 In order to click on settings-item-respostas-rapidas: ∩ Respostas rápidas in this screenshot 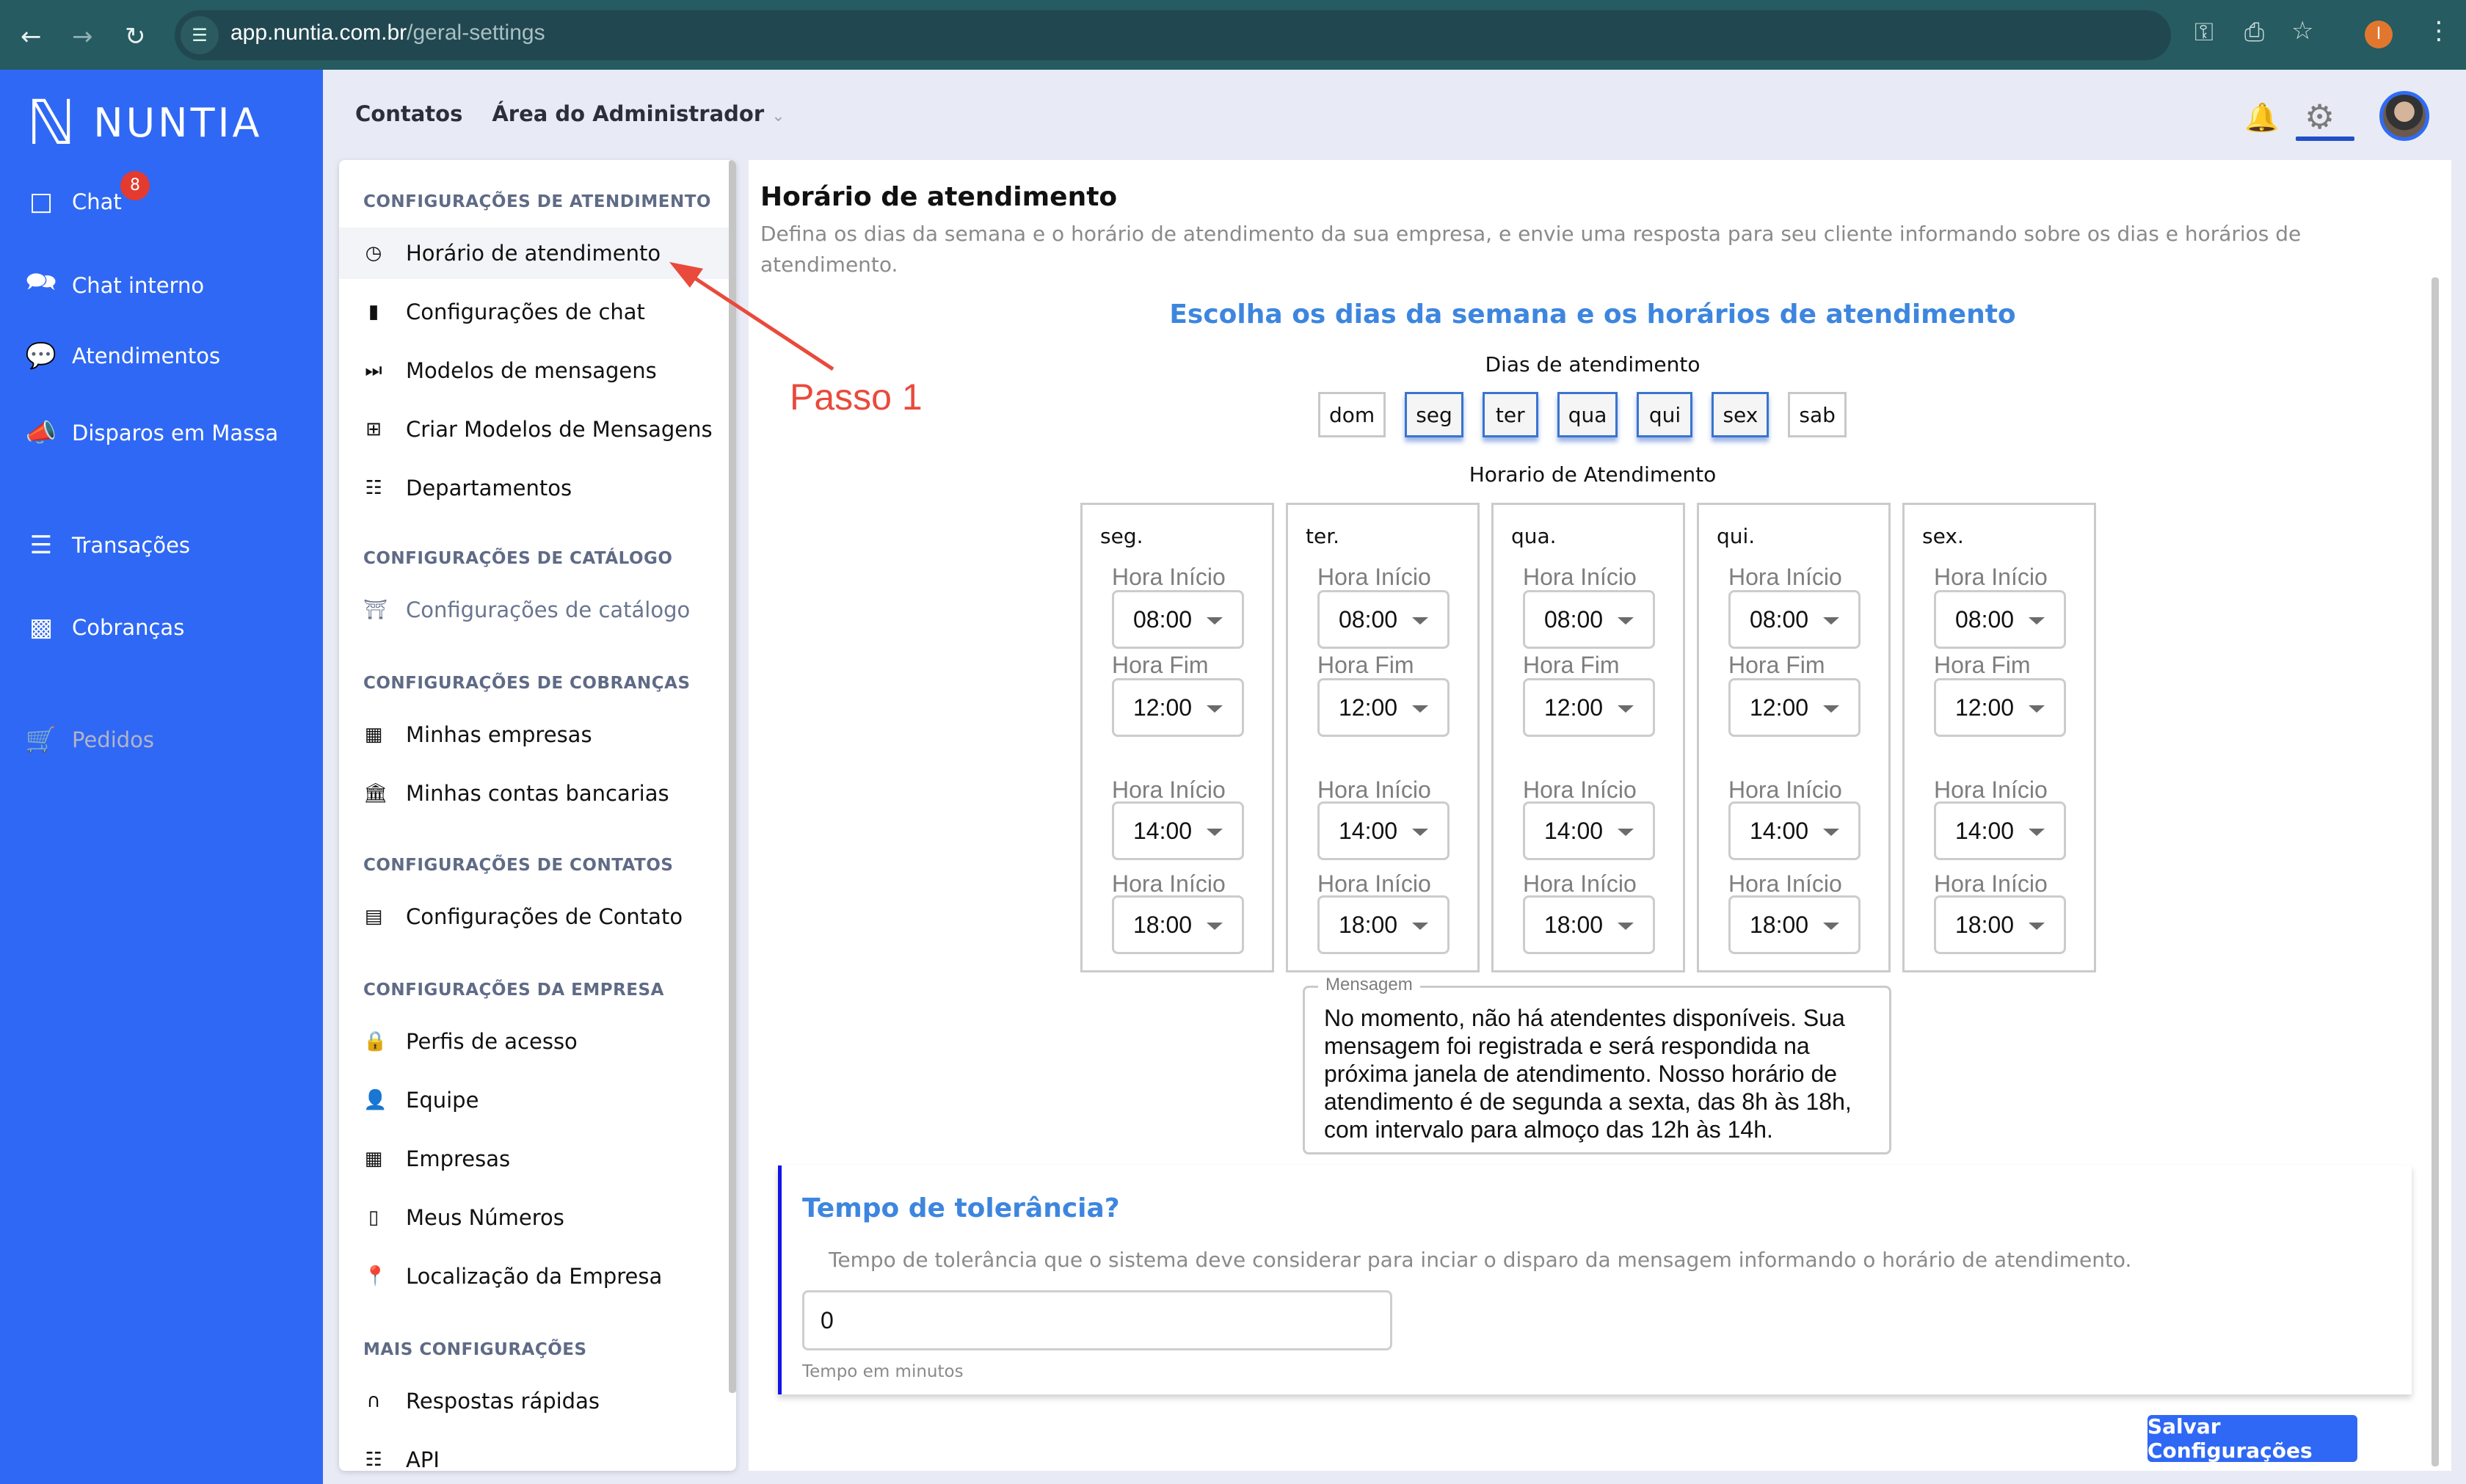, I will do `click(534, 1401)`.